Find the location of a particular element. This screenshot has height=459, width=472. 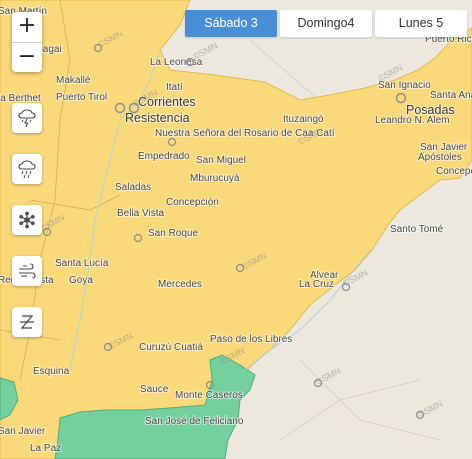

place-concepcion-ne: Concepci is located at coordinates (454, 171).